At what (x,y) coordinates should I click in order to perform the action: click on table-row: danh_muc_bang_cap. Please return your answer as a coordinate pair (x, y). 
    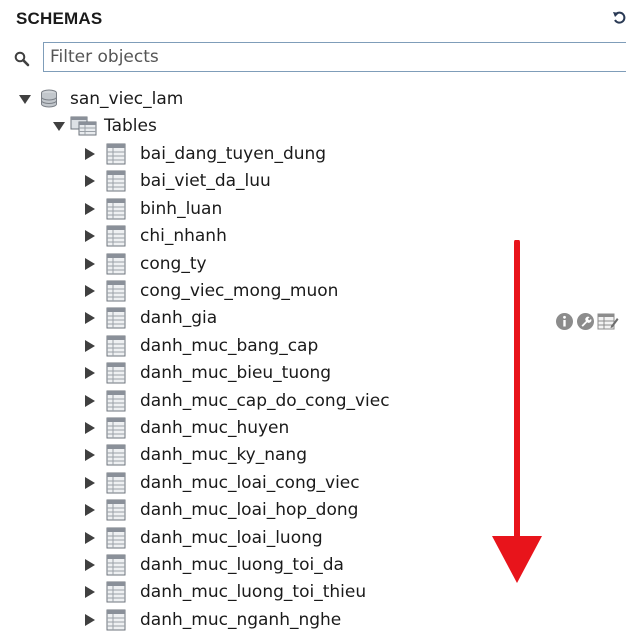
    Looking at the image, I should click on (200, 346).